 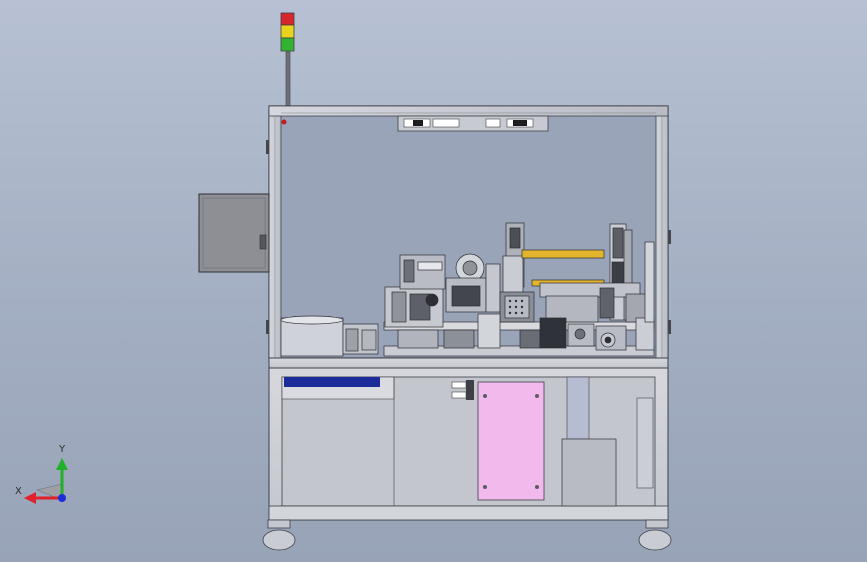 I want to click on tower-light-green, so click(x=287, y=44).